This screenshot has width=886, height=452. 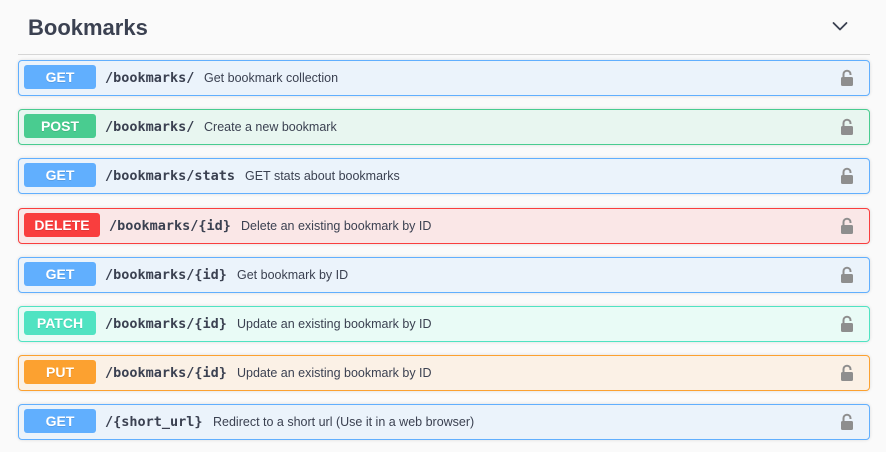 I want to click on method-badge: PUT, so click(x=60, y=372).